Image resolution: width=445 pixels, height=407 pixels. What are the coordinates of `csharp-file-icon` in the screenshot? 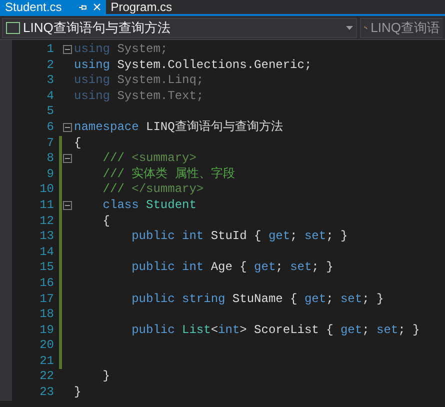 It's located at (13, 28).